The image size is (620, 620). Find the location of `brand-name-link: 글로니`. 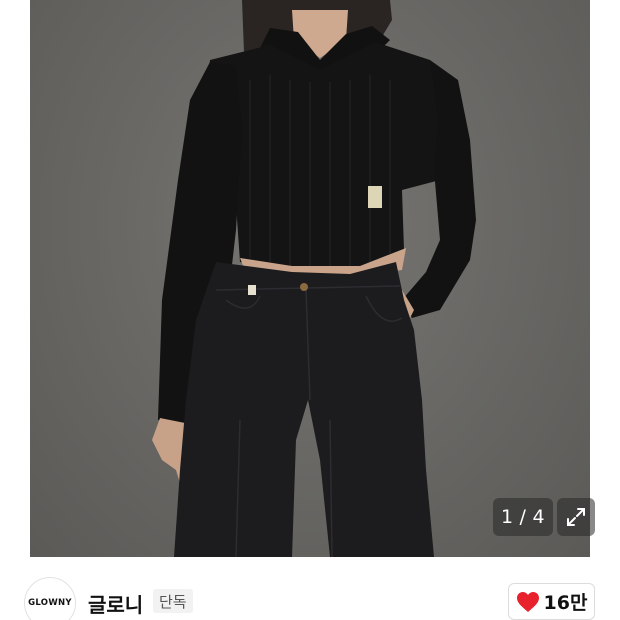

brand-name-link: 글로니 is located at coordinates (115, 603).